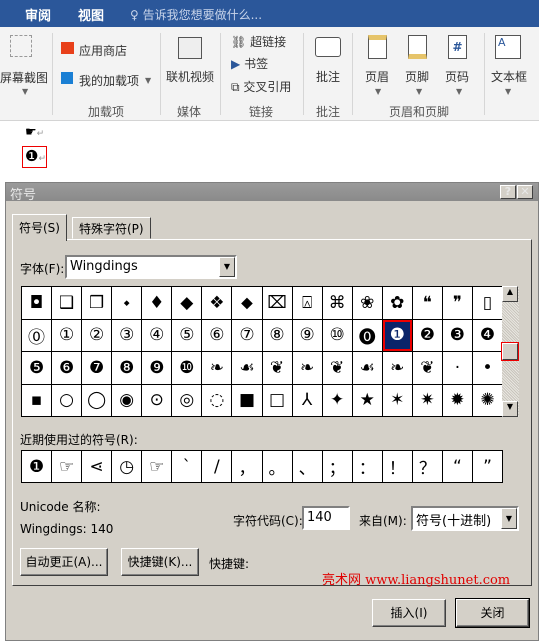  I want to click on page-number-button: 页码, so click(457, 76).